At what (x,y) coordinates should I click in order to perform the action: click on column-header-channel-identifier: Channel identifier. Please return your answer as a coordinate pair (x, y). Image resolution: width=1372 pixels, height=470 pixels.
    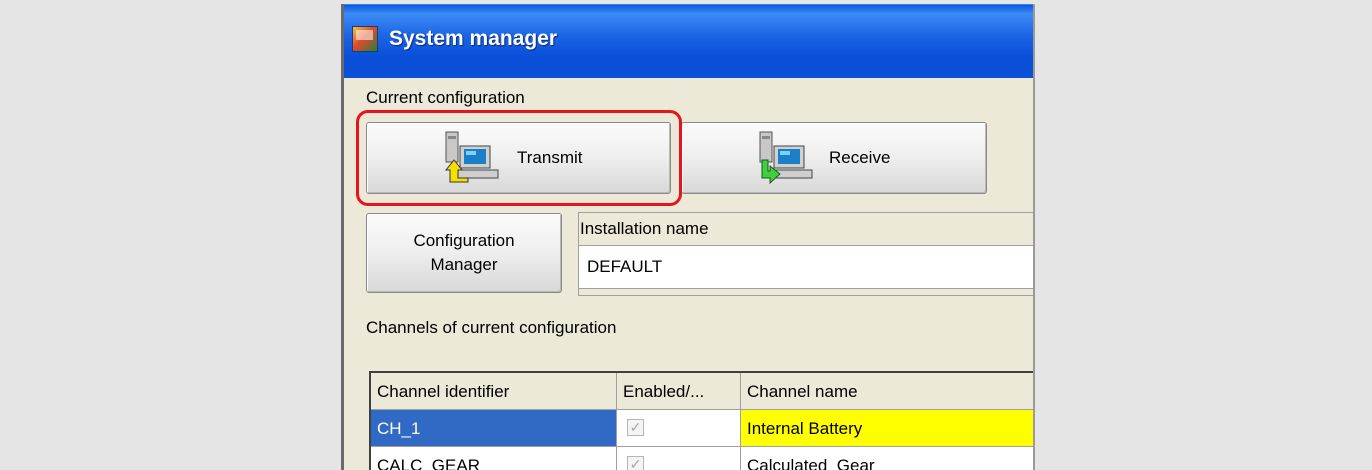
    Looking at the image, I should click on (494, 391).